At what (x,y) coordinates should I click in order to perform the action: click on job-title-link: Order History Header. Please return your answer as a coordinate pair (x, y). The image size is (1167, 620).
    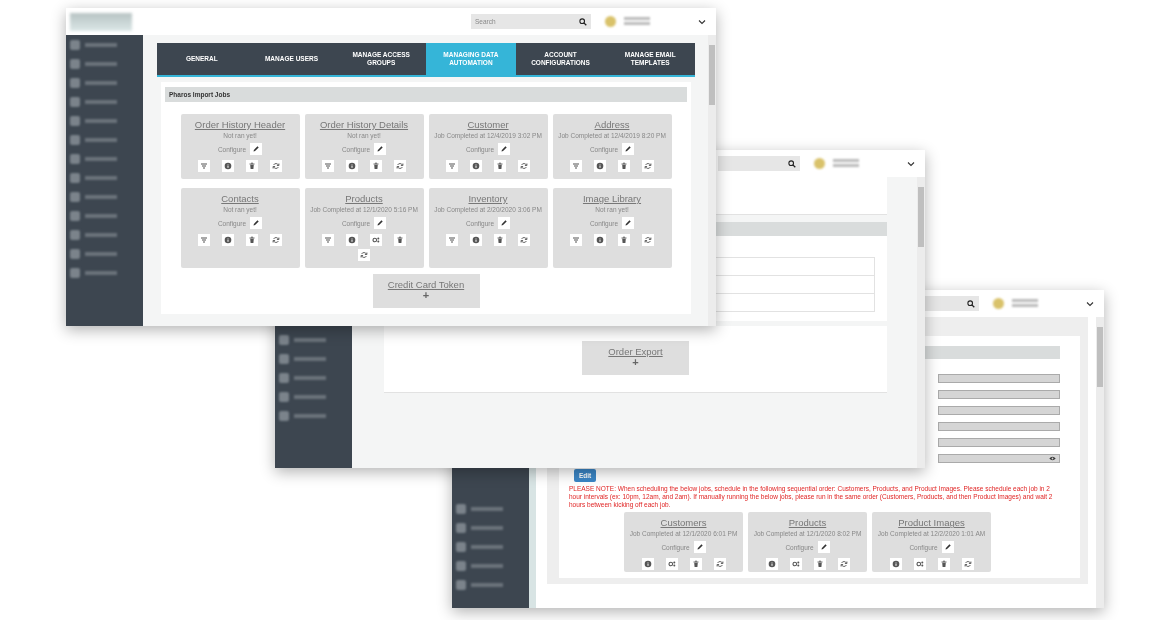
    Looking at the image, I should click on (240, 124).